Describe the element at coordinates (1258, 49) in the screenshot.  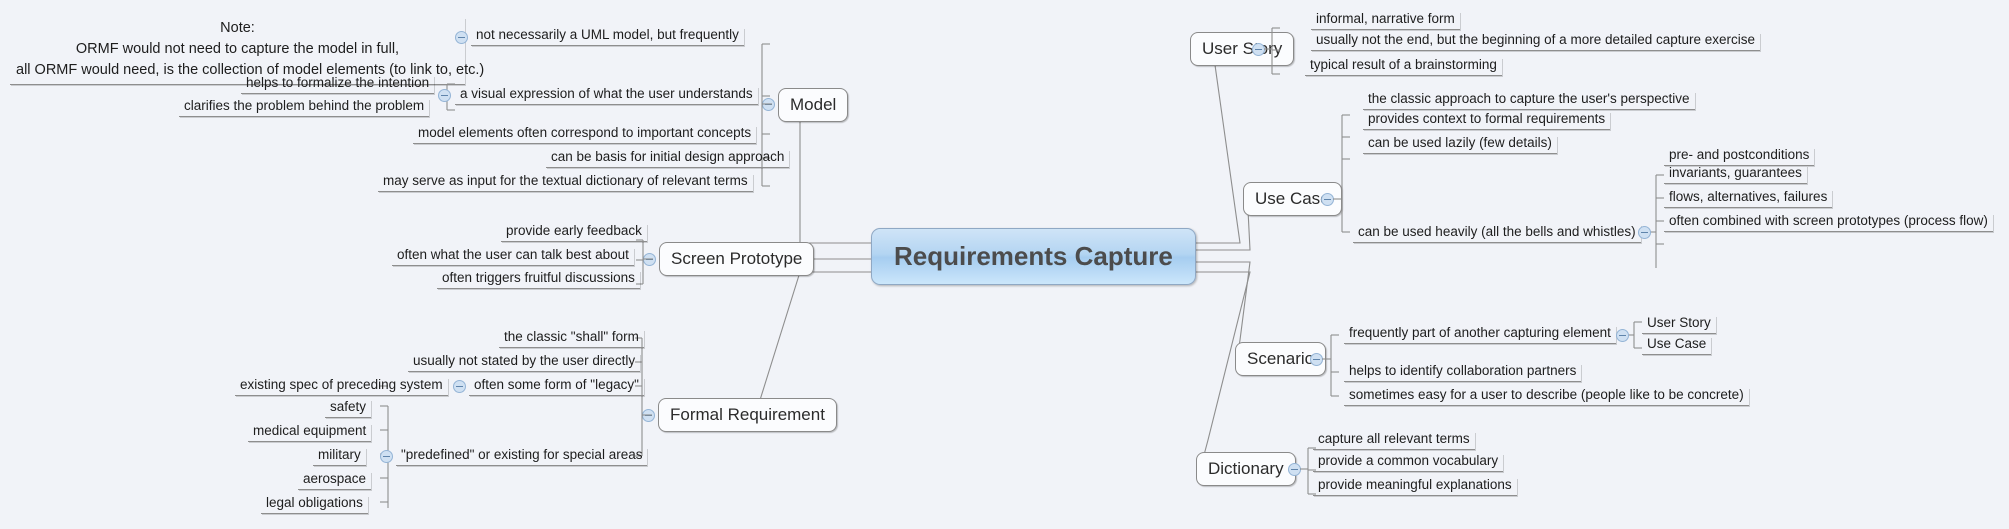
I see `collapse-icon-user-story` at that location.